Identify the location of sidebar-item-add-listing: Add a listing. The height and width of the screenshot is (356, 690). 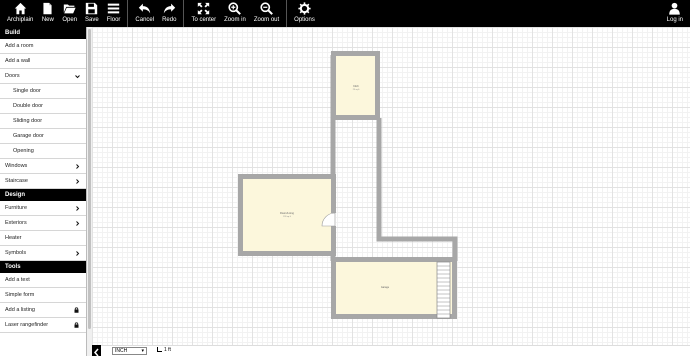
(43, 310).